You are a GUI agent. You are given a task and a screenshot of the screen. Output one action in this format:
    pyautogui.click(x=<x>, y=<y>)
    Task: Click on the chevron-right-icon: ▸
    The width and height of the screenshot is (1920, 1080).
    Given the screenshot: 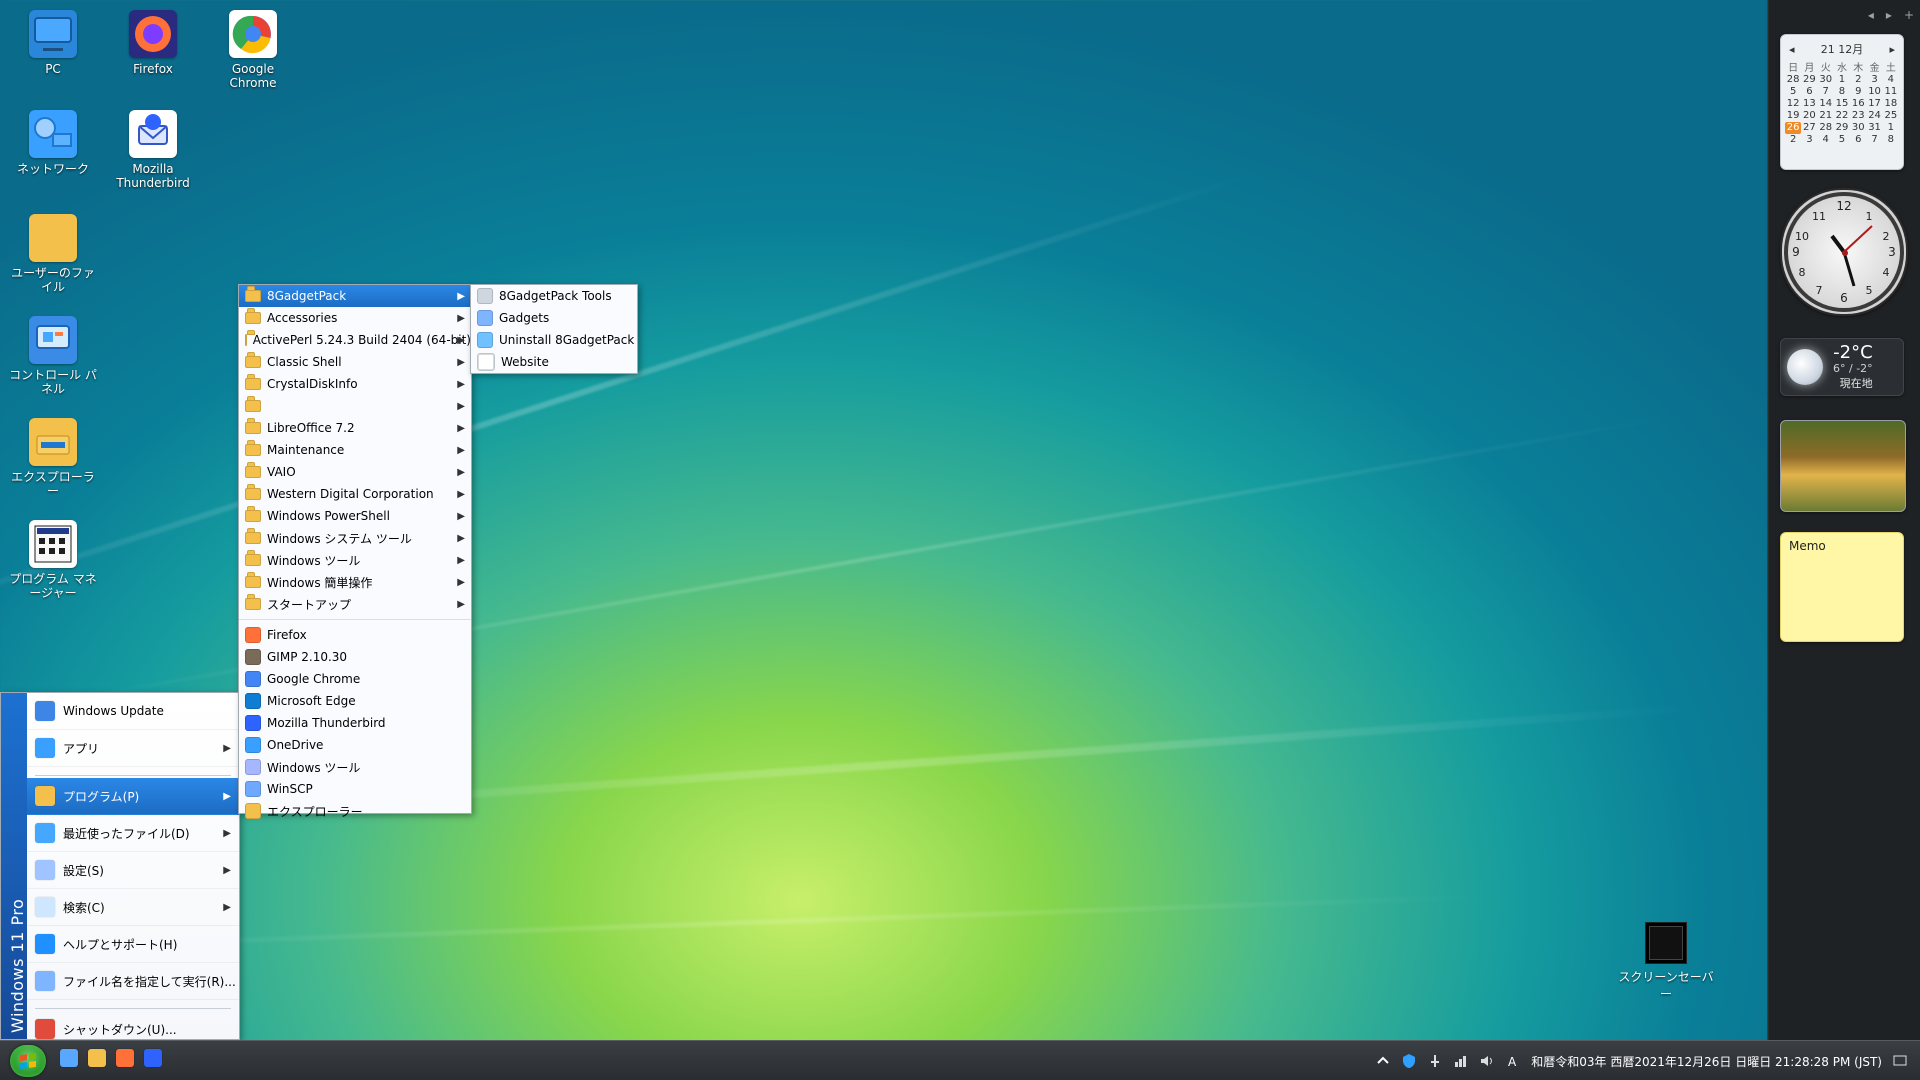 What is the action you would take?
    pyautogui.click(x=1892, y=49)
    